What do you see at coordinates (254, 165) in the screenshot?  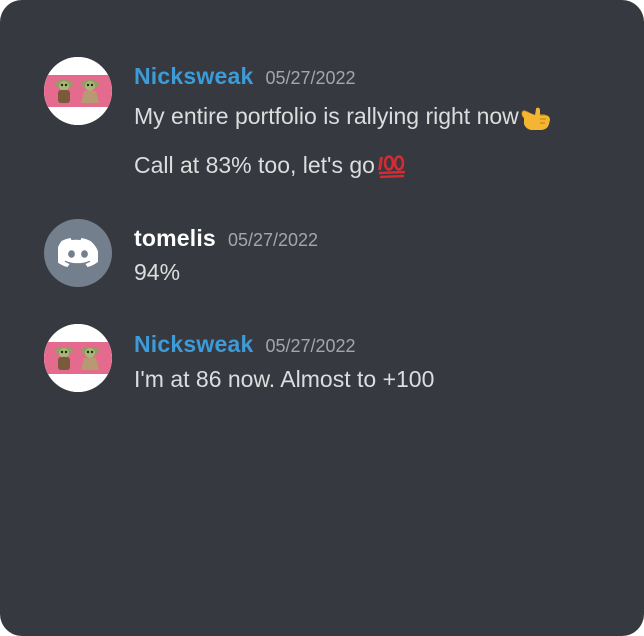 I see `message-content: Call at 83% too, let's go` at bounding box center [254, 165].